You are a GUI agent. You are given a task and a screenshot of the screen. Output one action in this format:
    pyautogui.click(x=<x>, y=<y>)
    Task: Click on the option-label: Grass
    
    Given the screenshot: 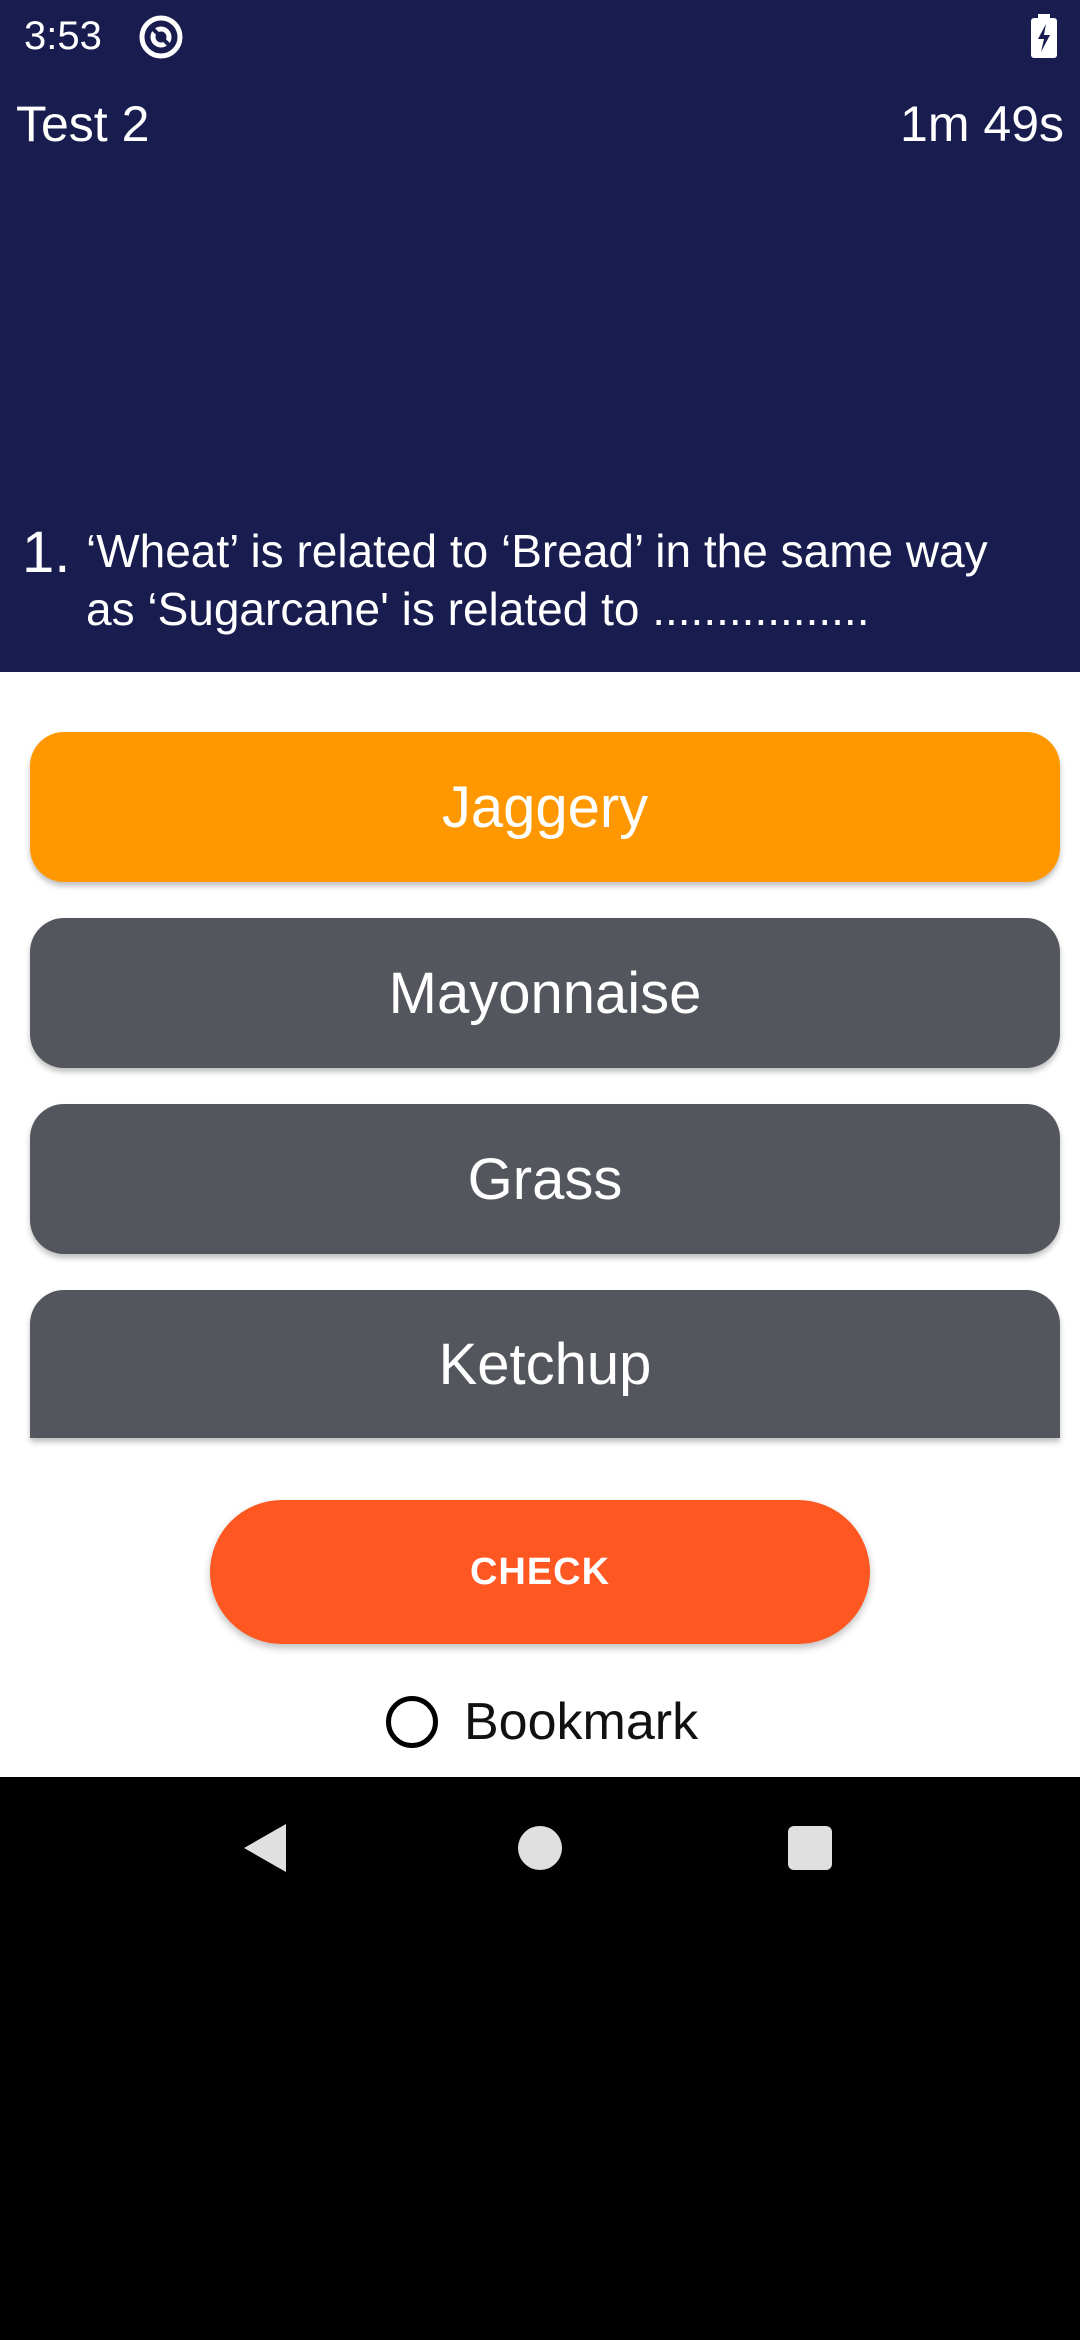 What is the action you would take?
    pyautogui.click(x=545, y=1179)
    